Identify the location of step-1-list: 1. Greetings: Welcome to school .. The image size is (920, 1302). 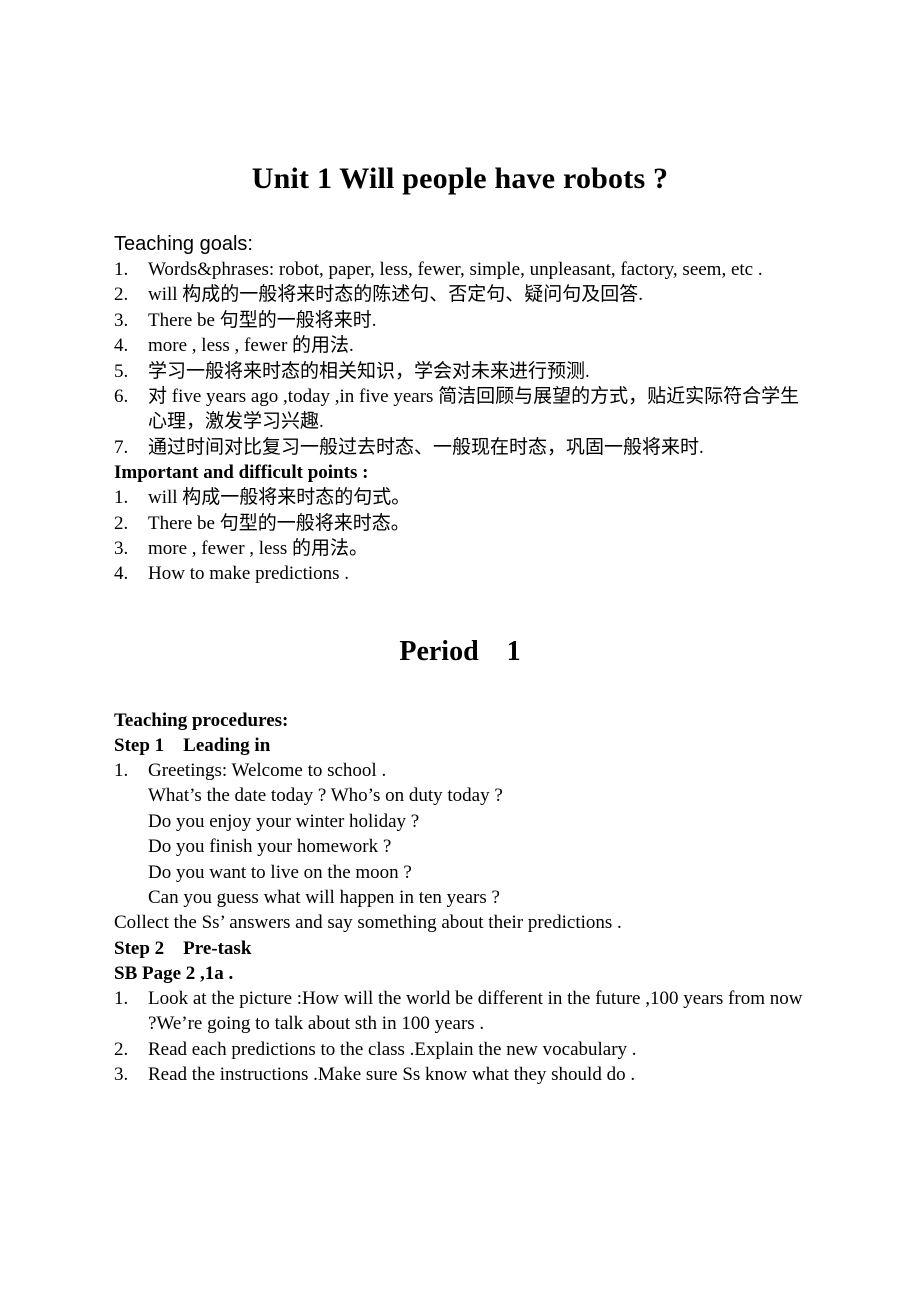
(460, 770).